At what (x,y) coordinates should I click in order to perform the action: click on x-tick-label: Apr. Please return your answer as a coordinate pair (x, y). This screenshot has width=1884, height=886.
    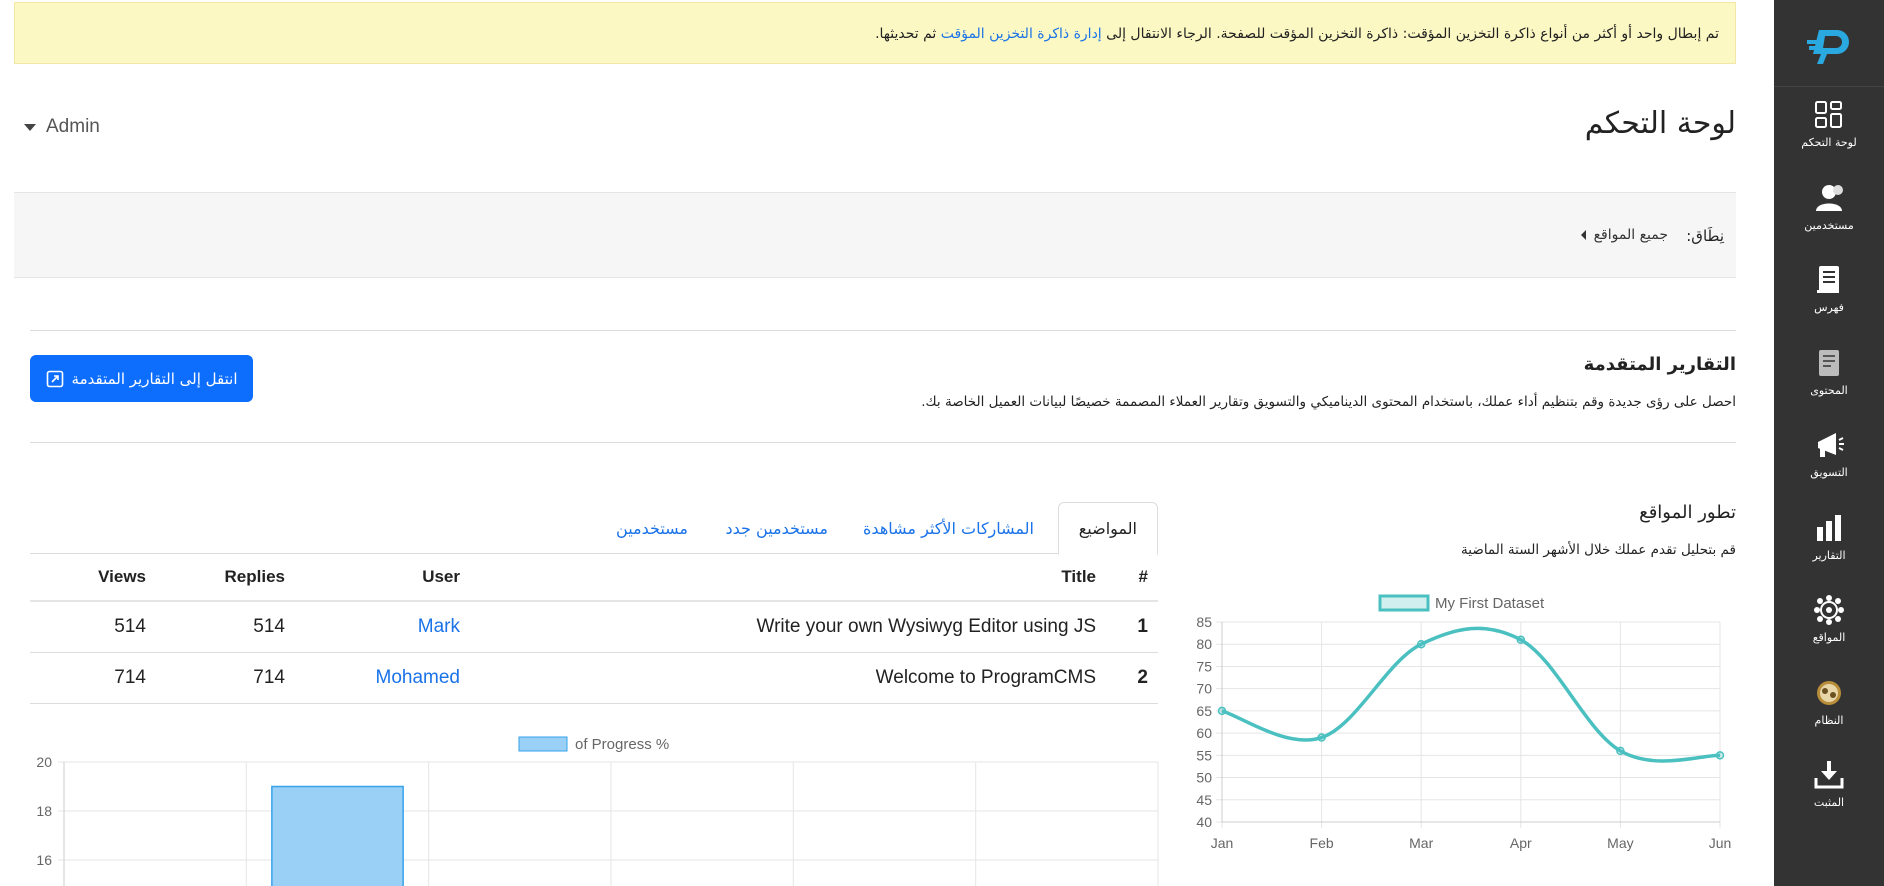
    Looking at the image, I should click on (1521, 843).